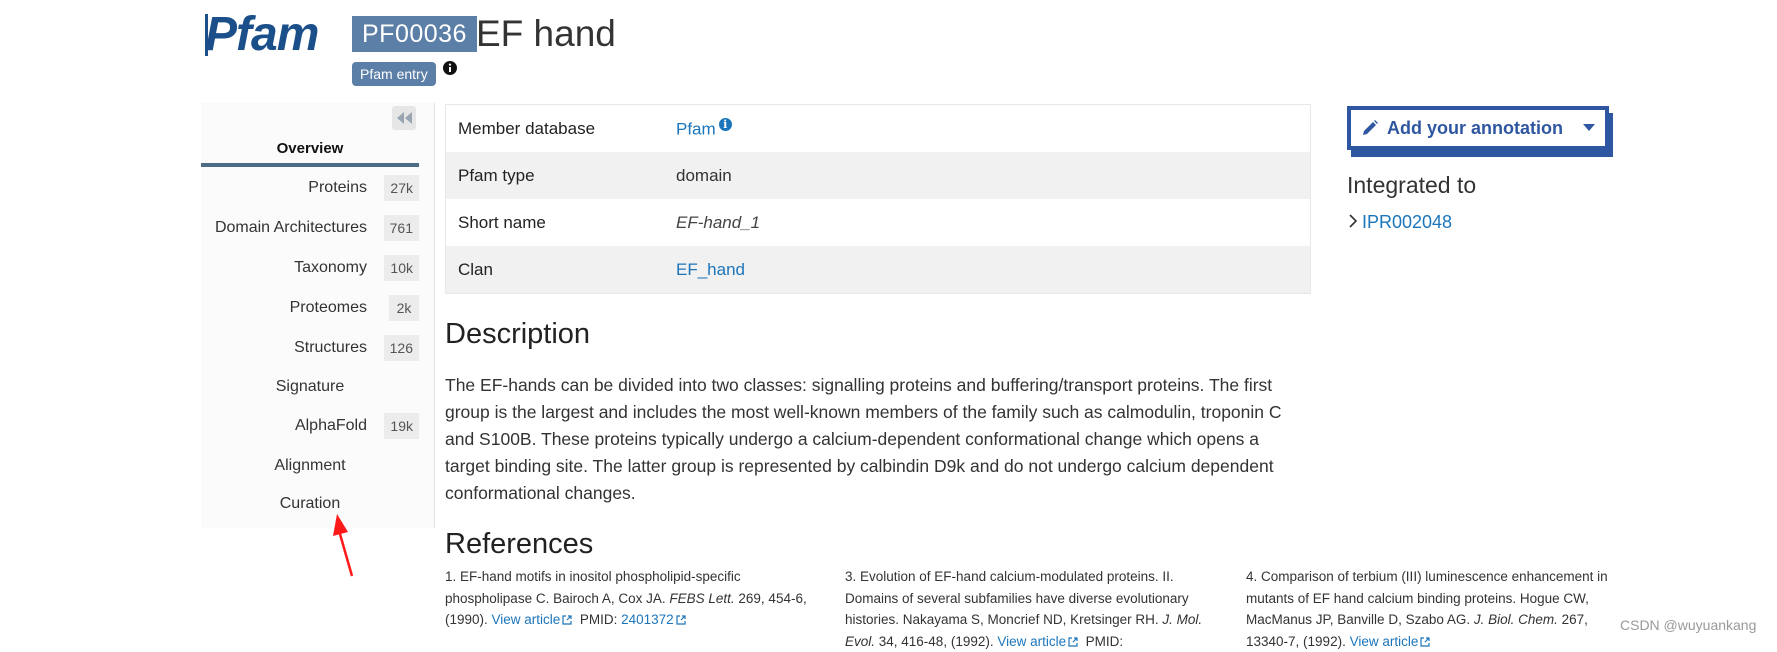 The image size is (1777, 652). I want to click on caret-down-icon, so click(1589, 127).